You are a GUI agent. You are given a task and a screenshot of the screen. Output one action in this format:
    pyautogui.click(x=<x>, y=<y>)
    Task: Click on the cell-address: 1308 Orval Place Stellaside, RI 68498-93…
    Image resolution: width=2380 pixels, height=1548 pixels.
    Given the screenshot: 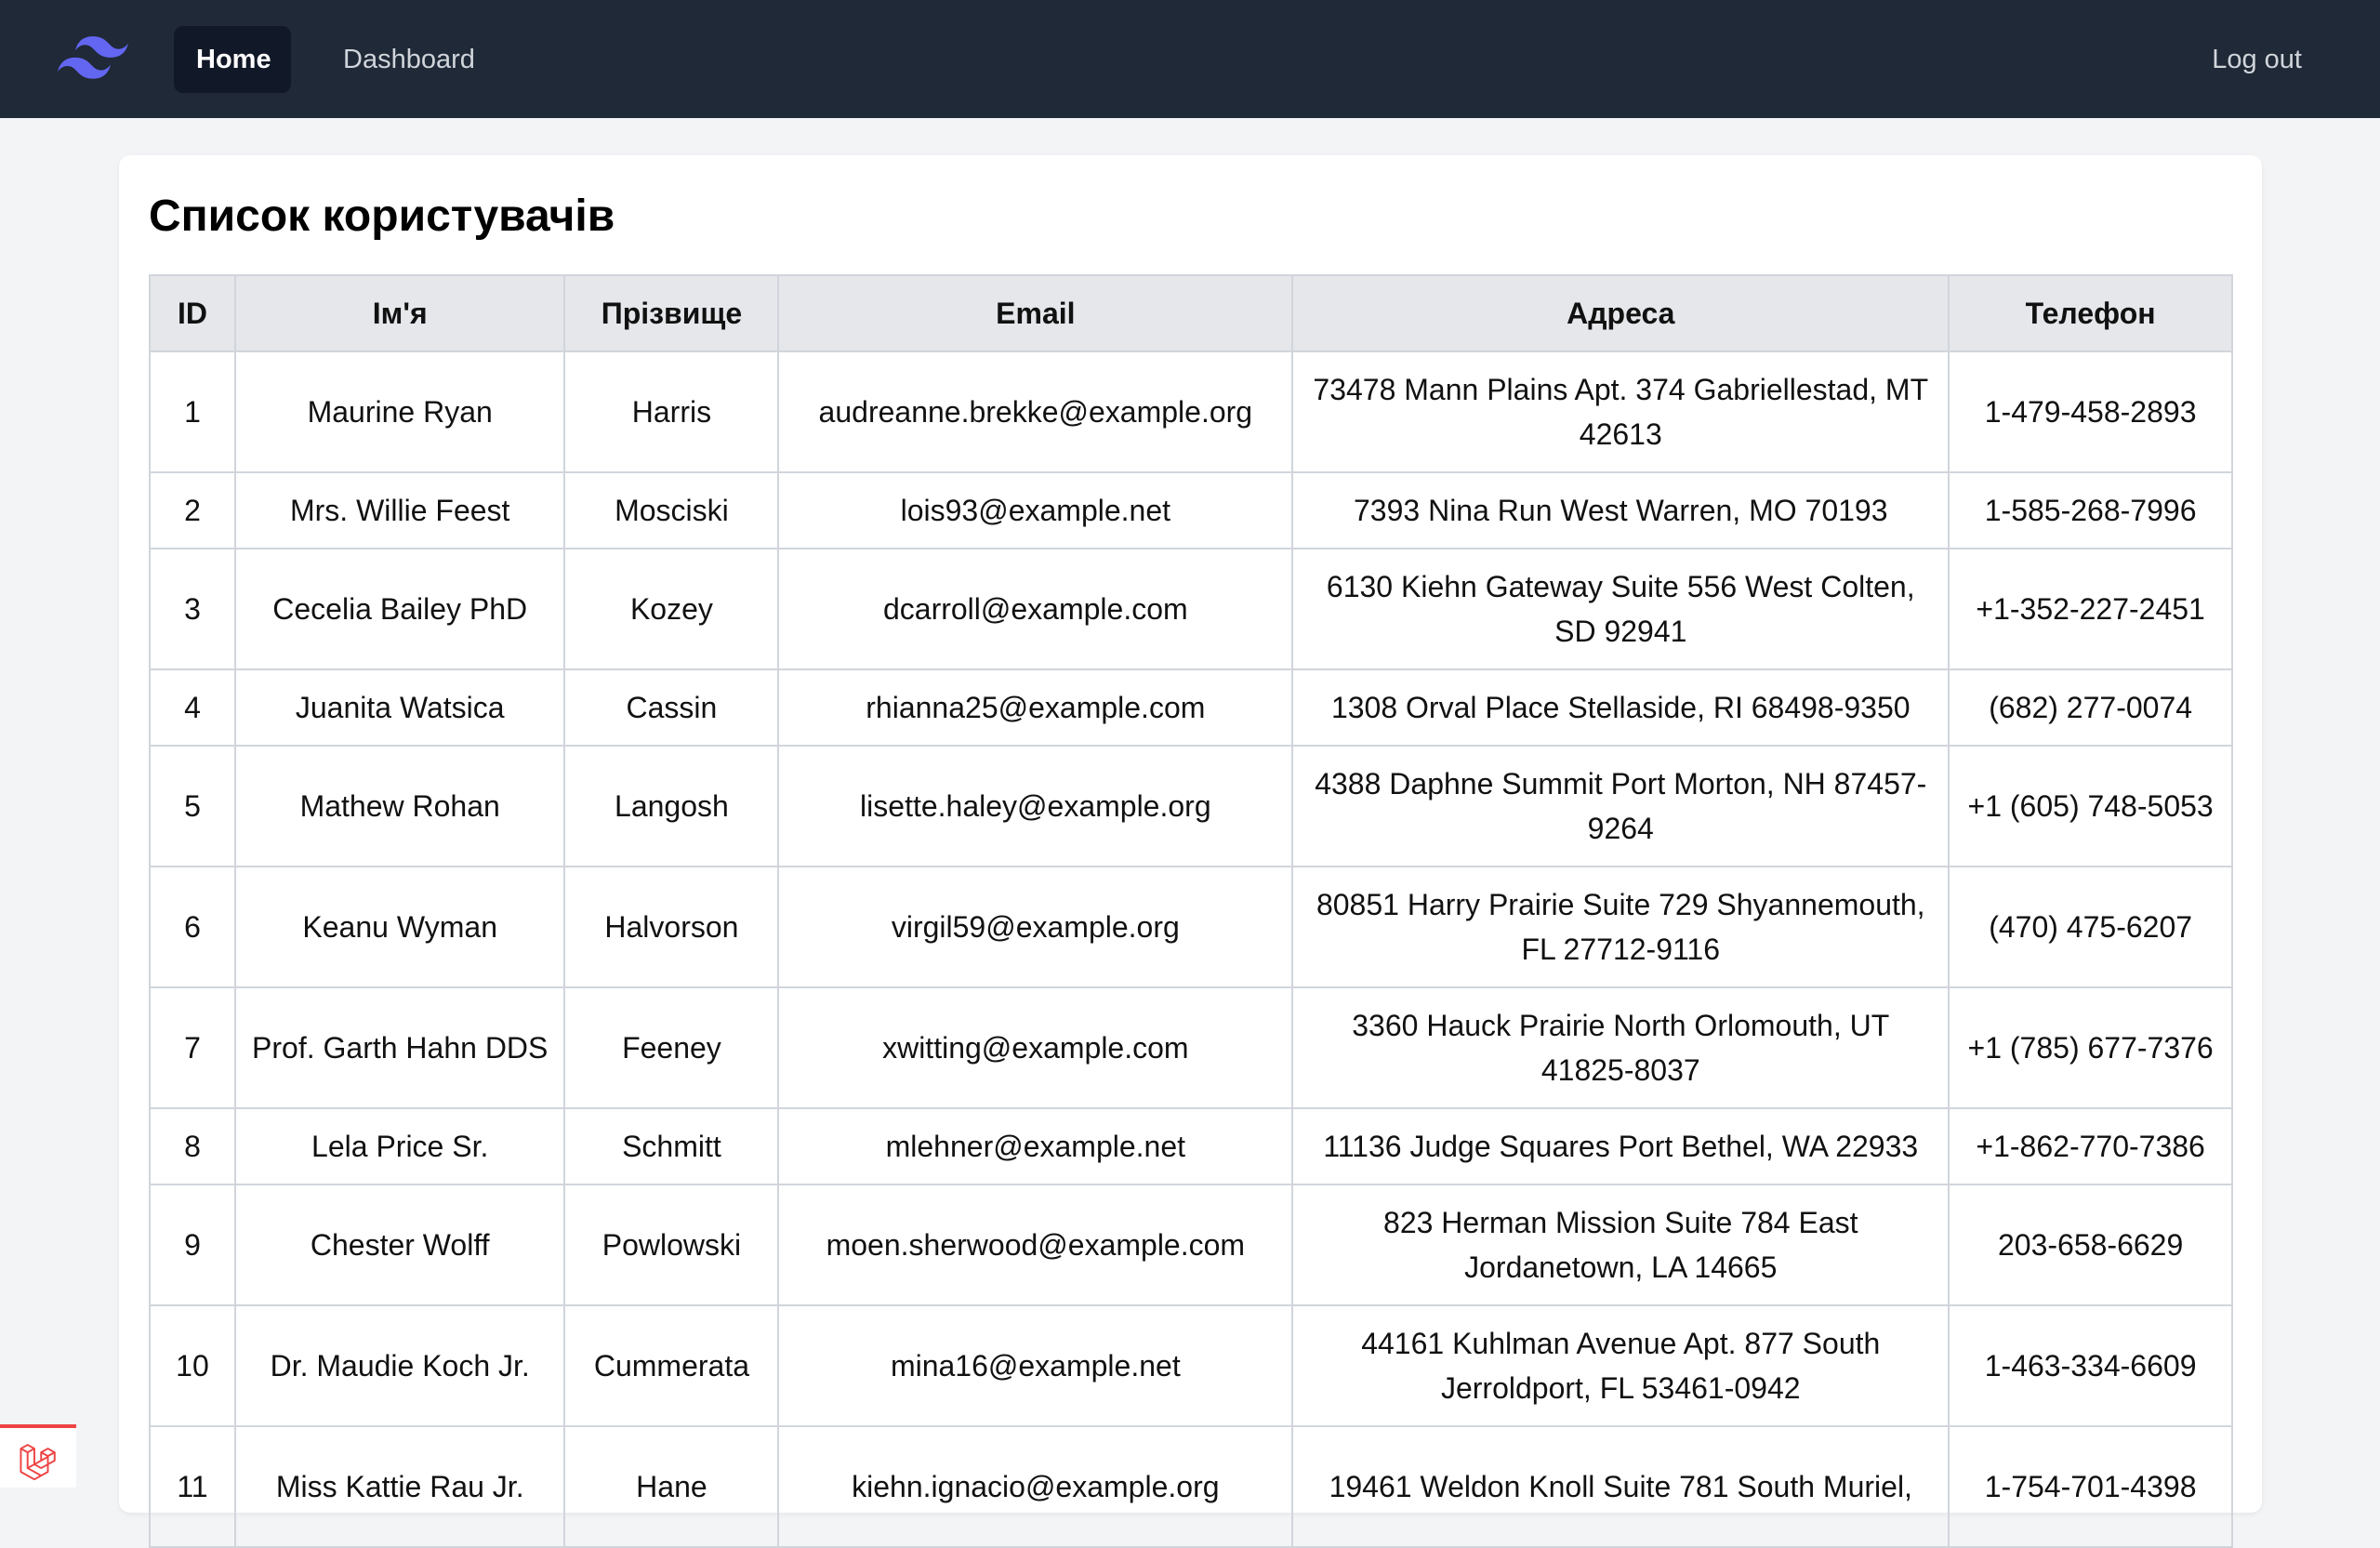 What is the action you would take?
    pyautogui.click(x=1620, y=707)
    